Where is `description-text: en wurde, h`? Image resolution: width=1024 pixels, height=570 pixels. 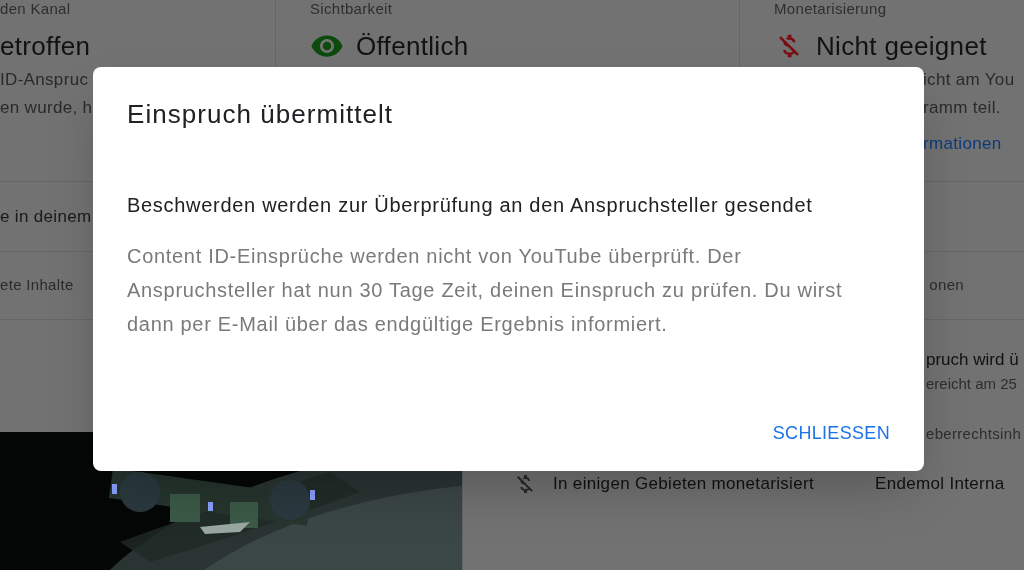
description-text: en wurde, h is located at coordinates (46, 108).